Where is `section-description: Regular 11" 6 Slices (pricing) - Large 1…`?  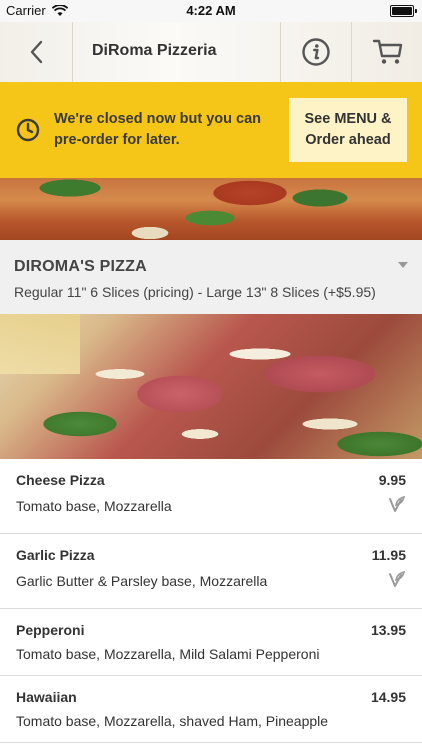
section-description: Regular 11" 6 Slices (pricing) - Large 1… is located at coordinates (195, 292).